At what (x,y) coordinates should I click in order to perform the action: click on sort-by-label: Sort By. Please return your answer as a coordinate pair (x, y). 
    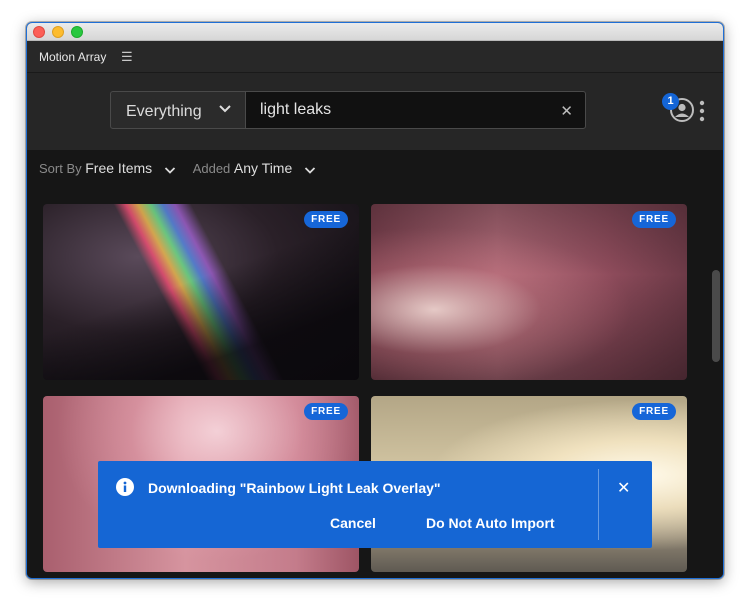
    Looking at the image, I should click on (60, 168).